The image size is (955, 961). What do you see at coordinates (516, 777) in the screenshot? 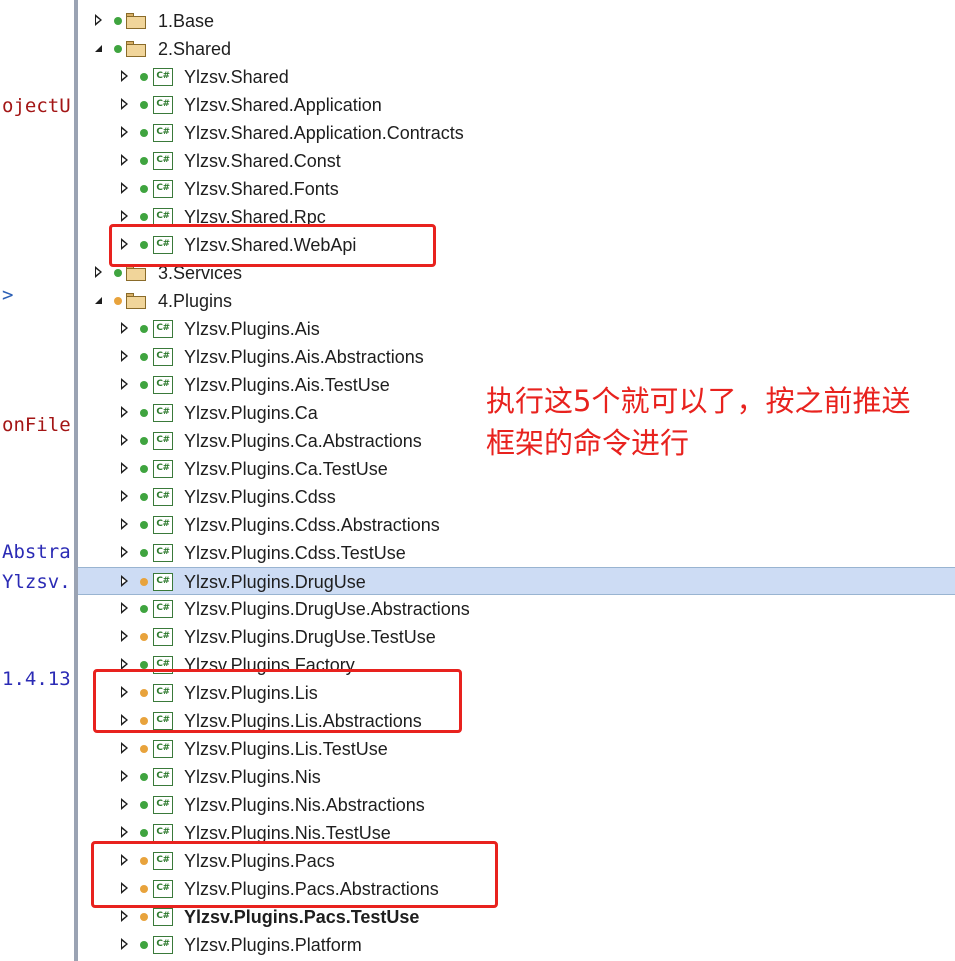
I see `tree-project: C# Ylzsv.Plugins.Nis` at bounding box center [516, 777].